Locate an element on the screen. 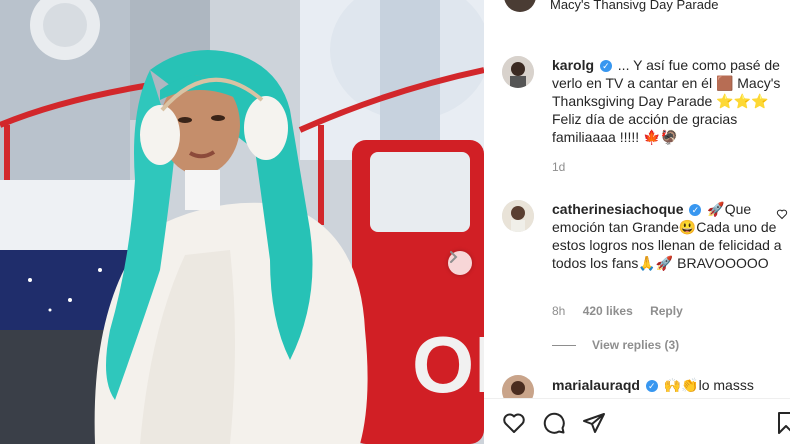 This screenshot has width=790, height=444. caption-header-text: Macy's Thansivg Day Parade is located at coordinates (634, 6).